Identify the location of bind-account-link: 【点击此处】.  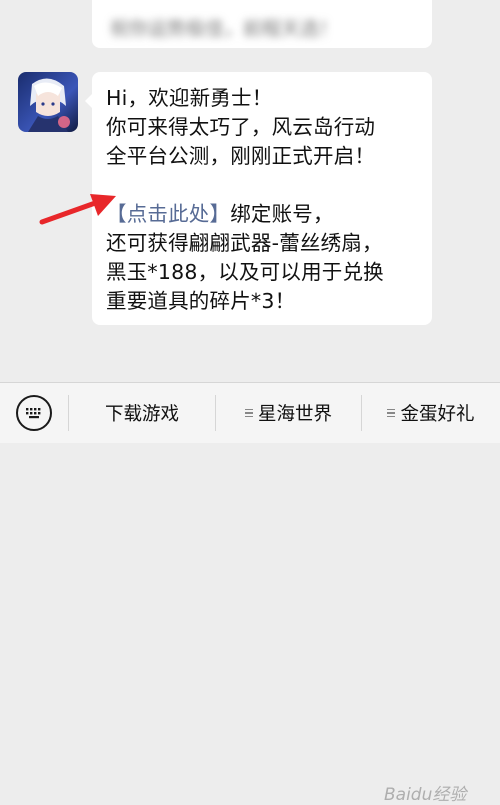
(168, 214).